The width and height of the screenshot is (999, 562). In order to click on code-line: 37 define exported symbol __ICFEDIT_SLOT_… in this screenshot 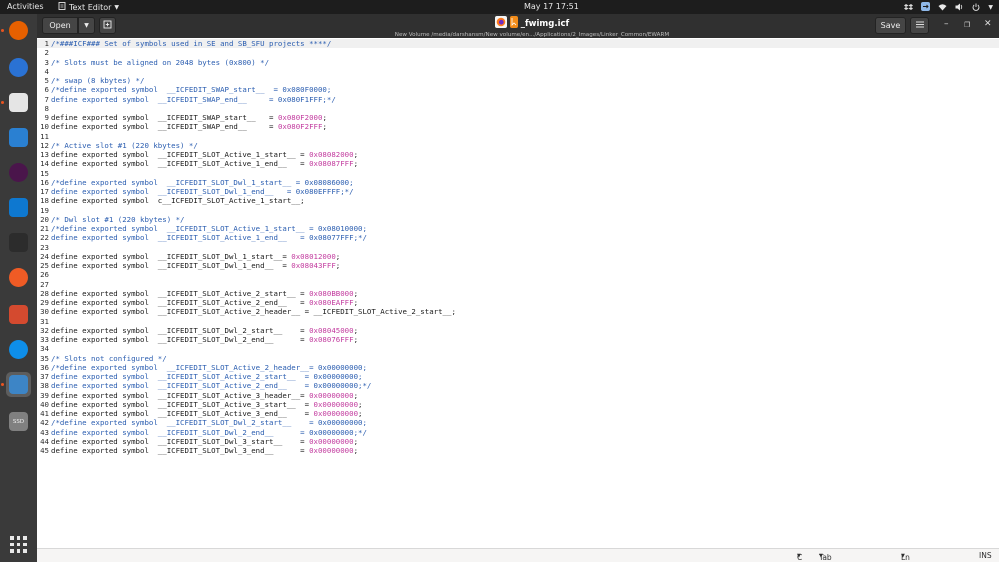, I will do `click(199, 376)`.